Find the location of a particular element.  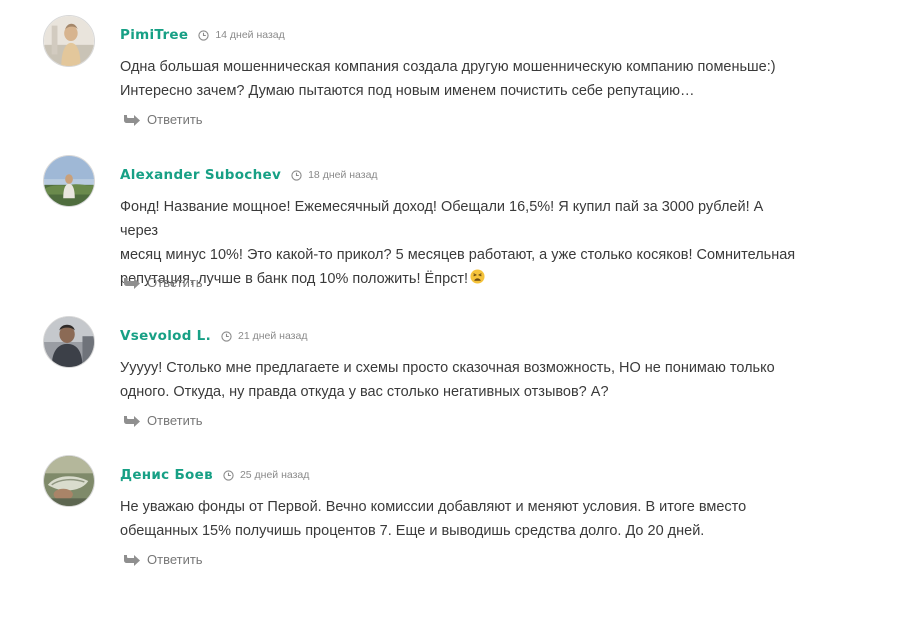

author-name: Денис Боев is located at coordinates (166, 475).